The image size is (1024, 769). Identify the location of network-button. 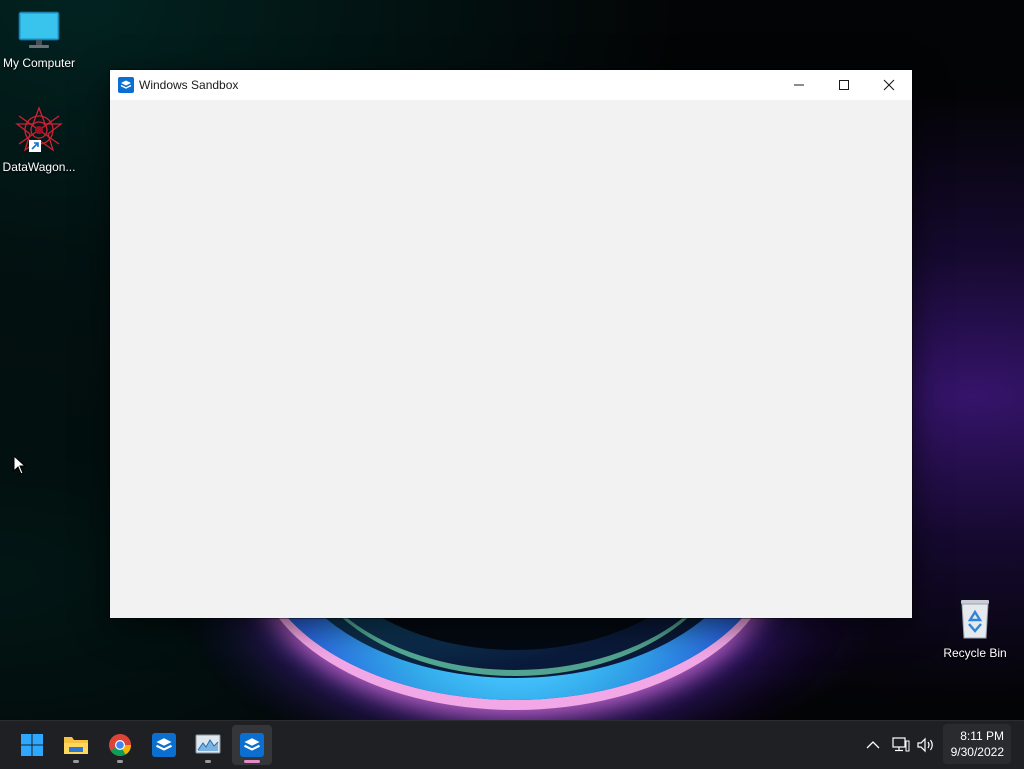
(901, 745).